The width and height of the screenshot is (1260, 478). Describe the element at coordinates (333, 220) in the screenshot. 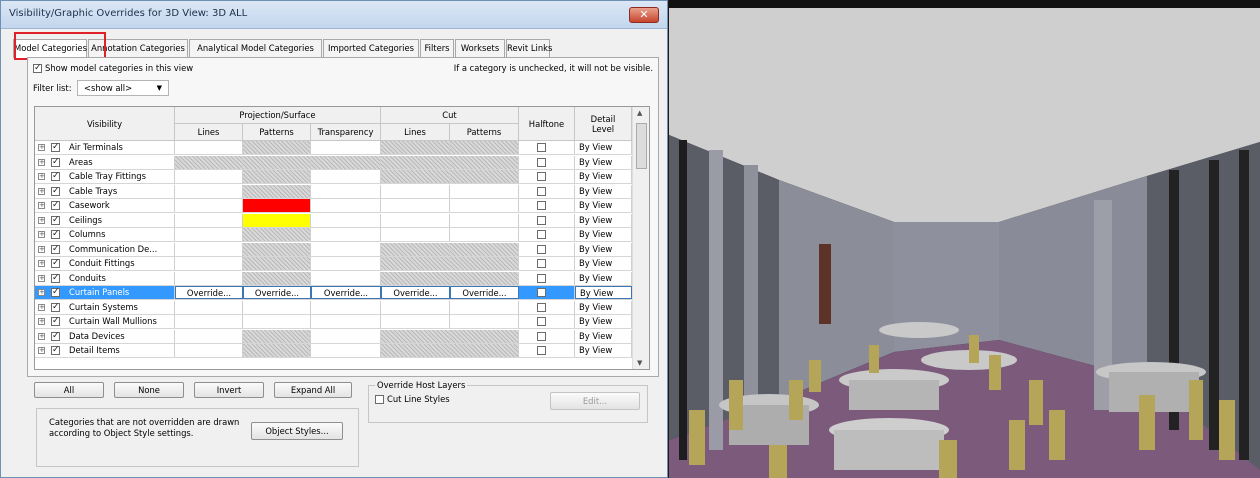

I see `table-row: + Ceilings By View` at that location.